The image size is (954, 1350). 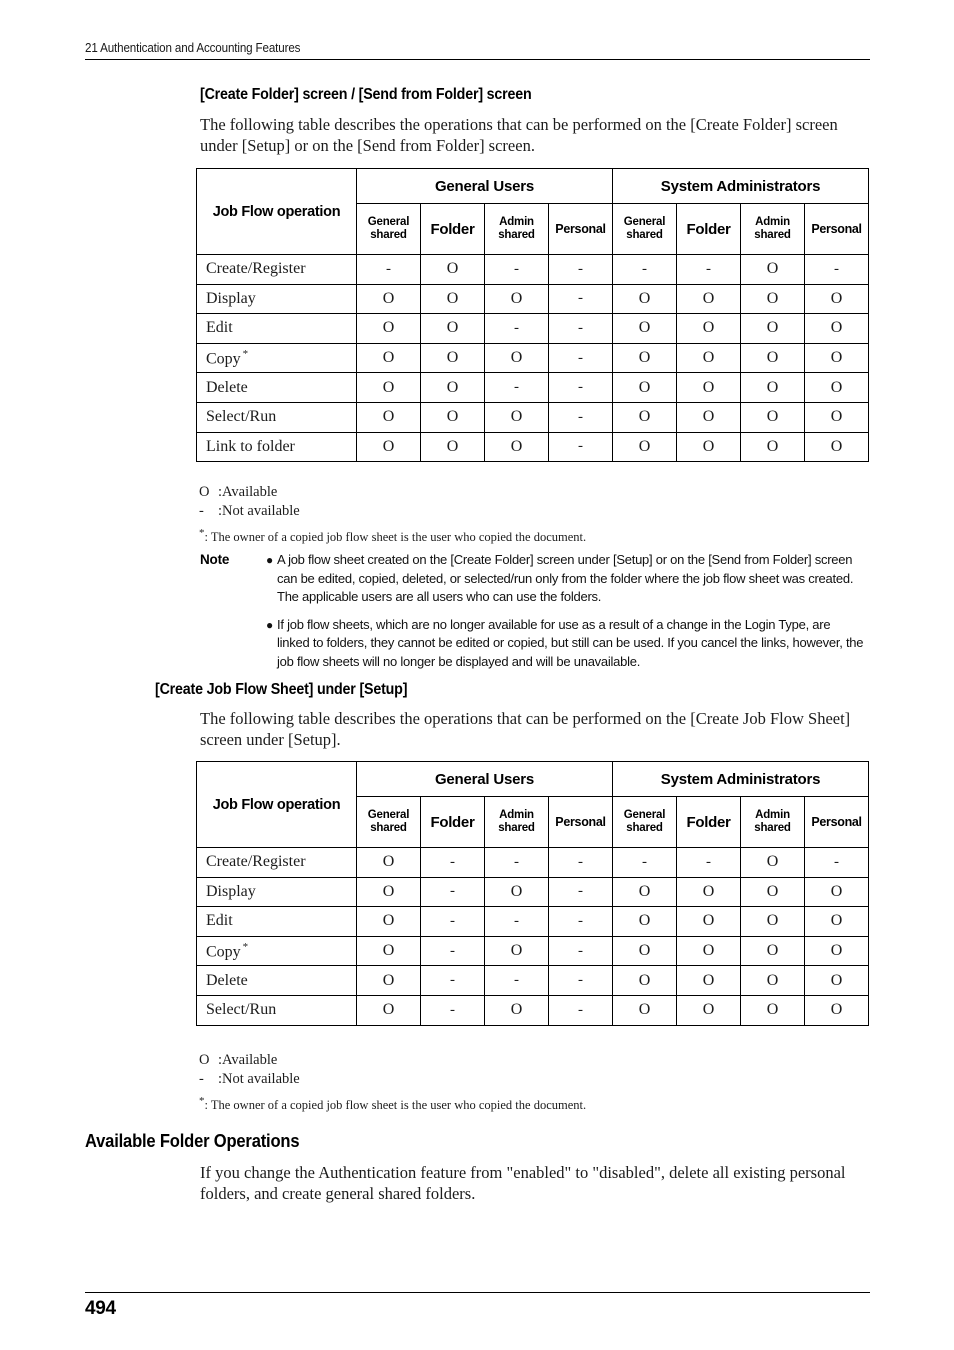 I want to click on table-row: Delete O - - - O O O O, so click(x=533, y=980).